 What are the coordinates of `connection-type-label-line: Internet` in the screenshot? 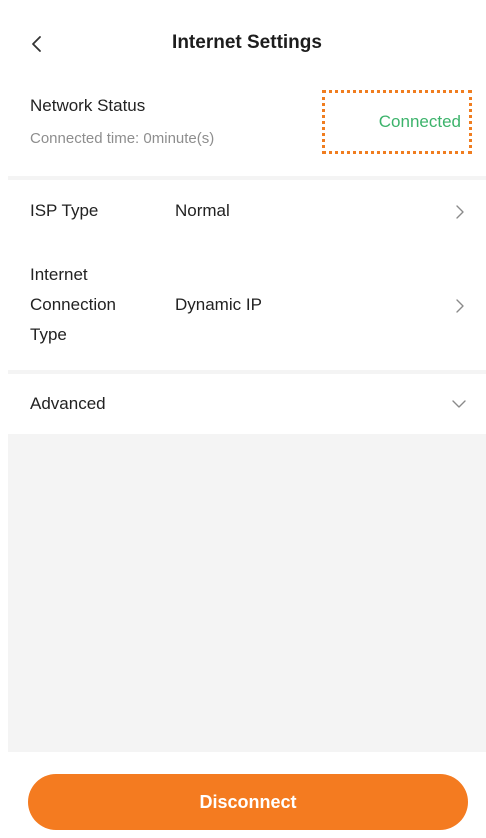 It's located at (59, 274).